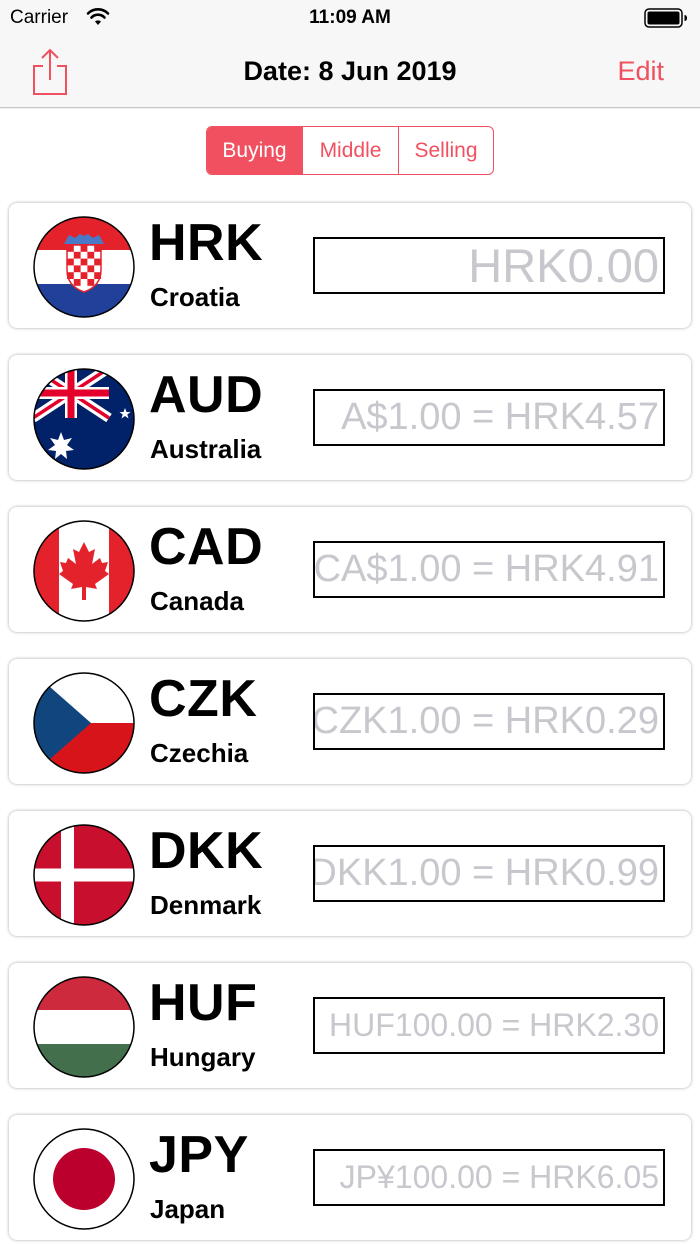  I want to click on czechia-flag-icon, so click(84, 723).